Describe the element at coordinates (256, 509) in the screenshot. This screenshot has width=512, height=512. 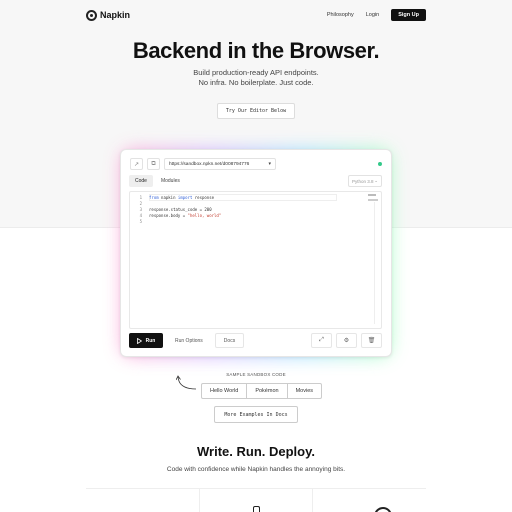
I see `feature-icon` at that location.